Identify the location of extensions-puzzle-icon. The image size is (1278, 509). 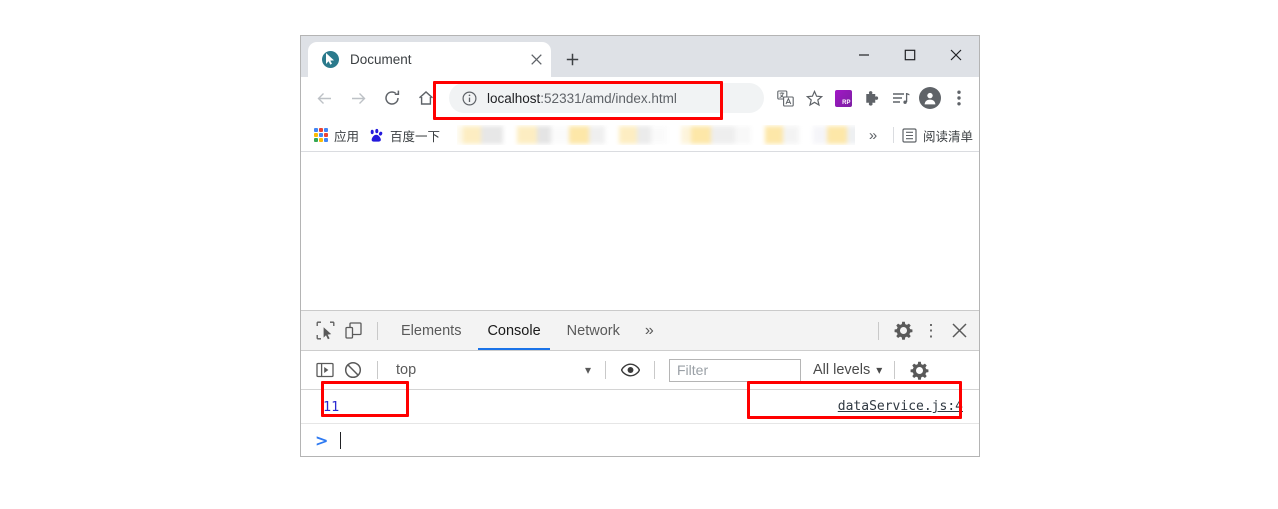
(872, 98).